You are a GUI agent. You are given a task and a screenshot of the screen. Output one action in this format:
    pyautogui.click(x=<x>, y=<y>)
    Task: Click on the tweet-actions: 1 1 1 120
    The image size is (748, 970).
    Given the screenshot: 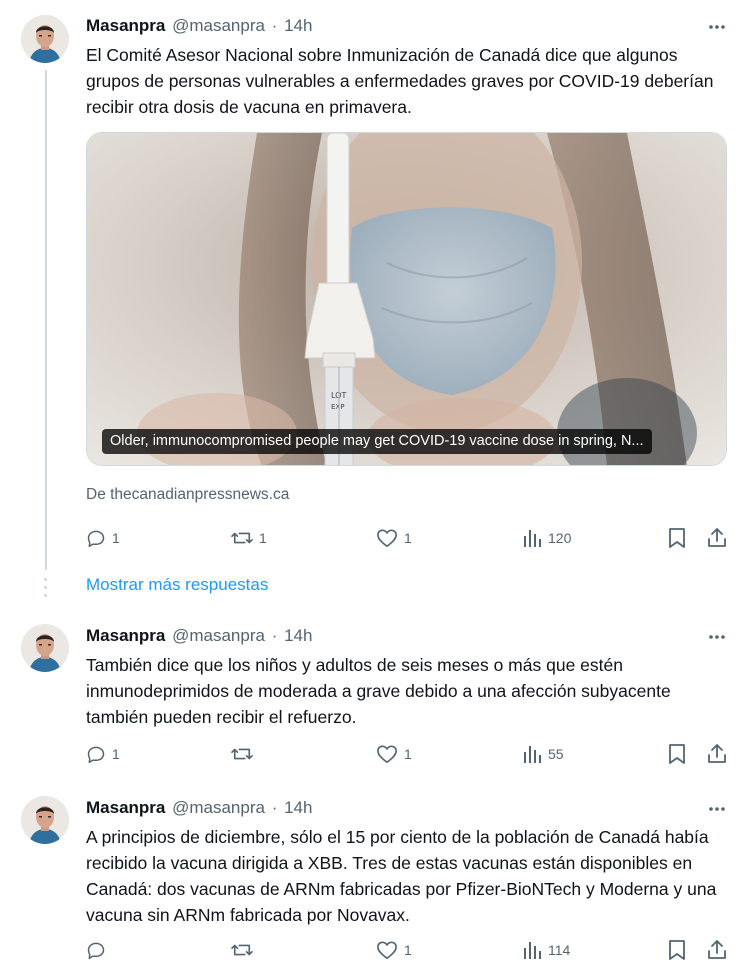 What is the action you would take?
    pyautogui.click(x=410, y=538)
    